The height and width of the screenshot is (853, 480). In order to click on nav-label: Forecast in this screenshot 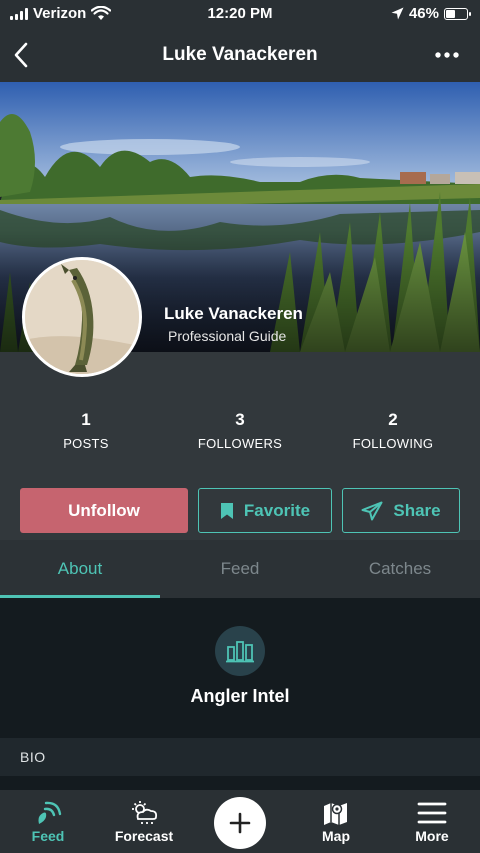, I will do `click(144, 836)`.